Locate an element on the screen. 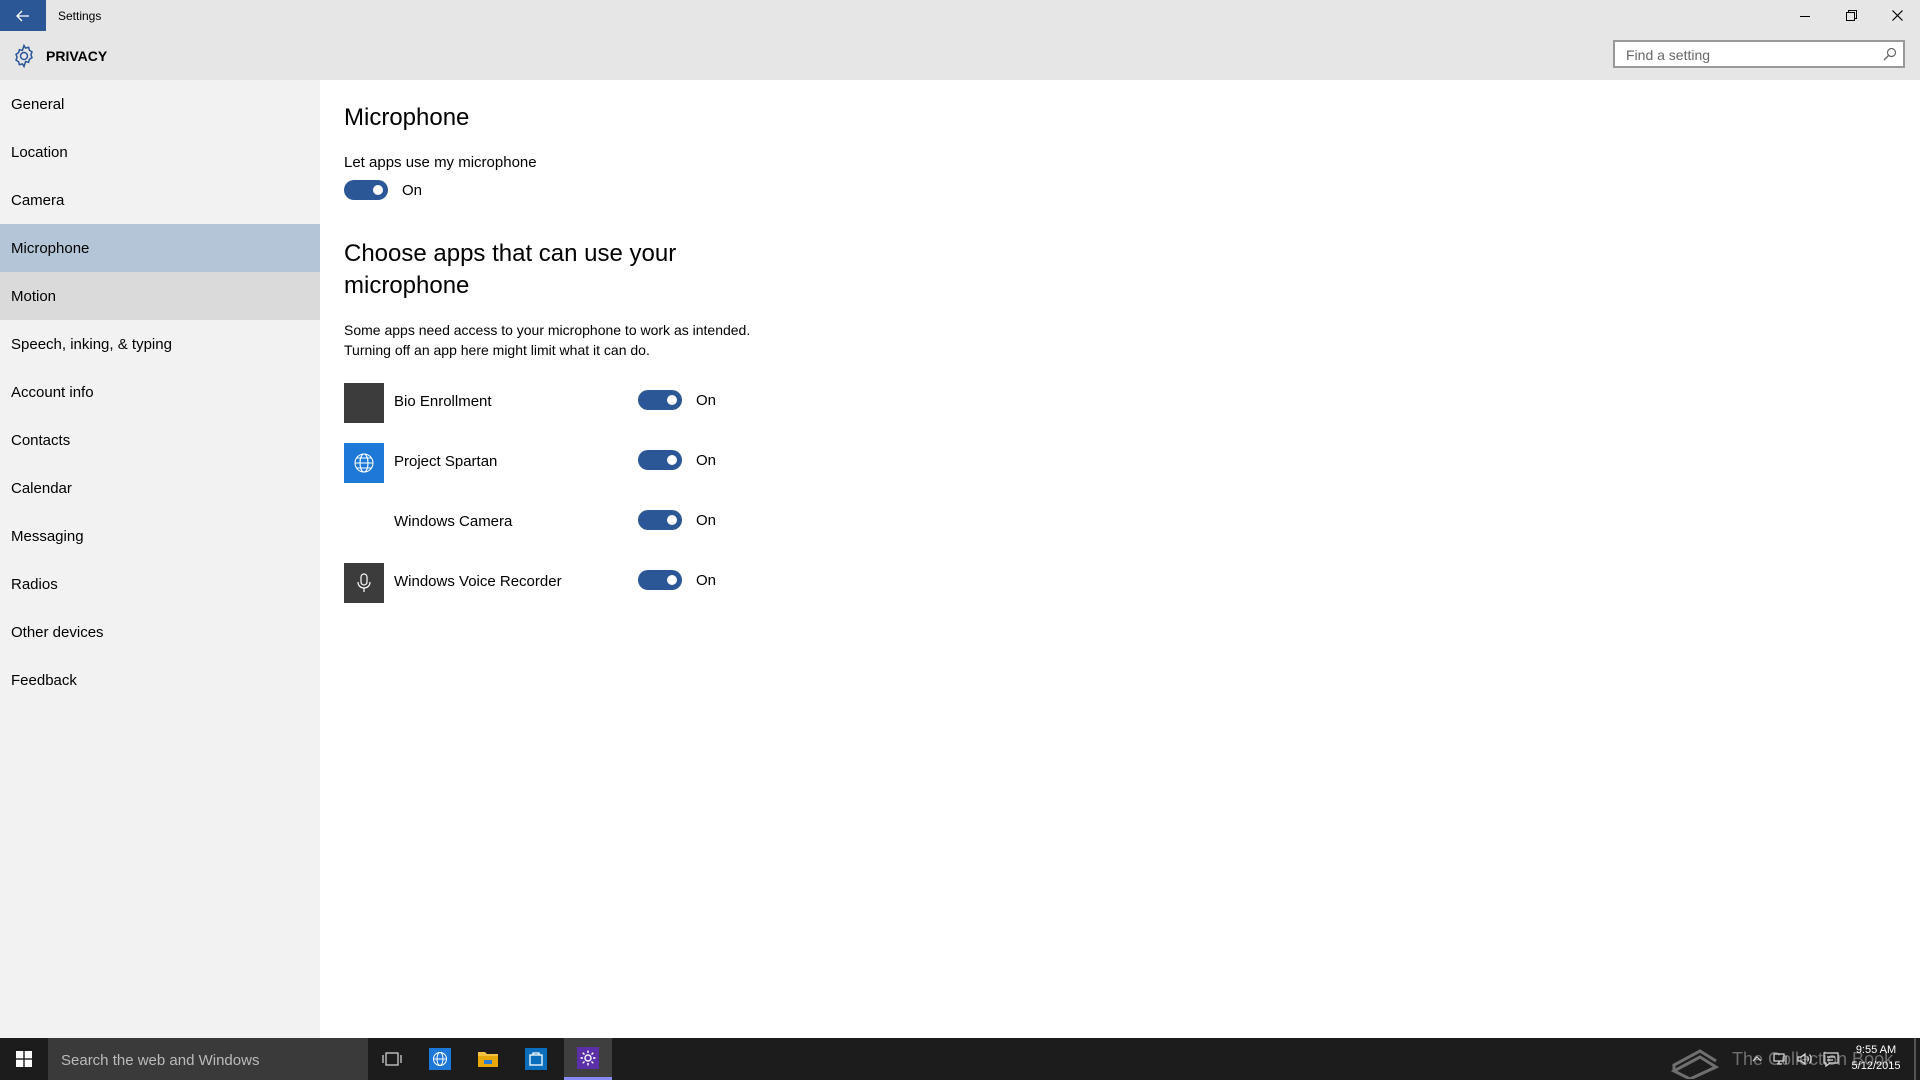  sidebar-item-label: Location is located at coordinates (39, 152).